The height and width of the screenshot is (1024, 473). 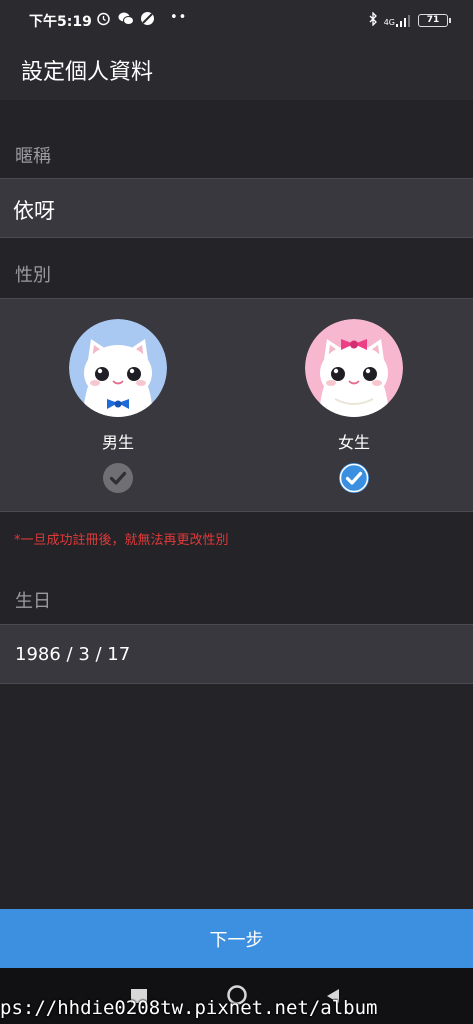 I want to click on nickname-field: 依呀, so click(x=236, y=208).